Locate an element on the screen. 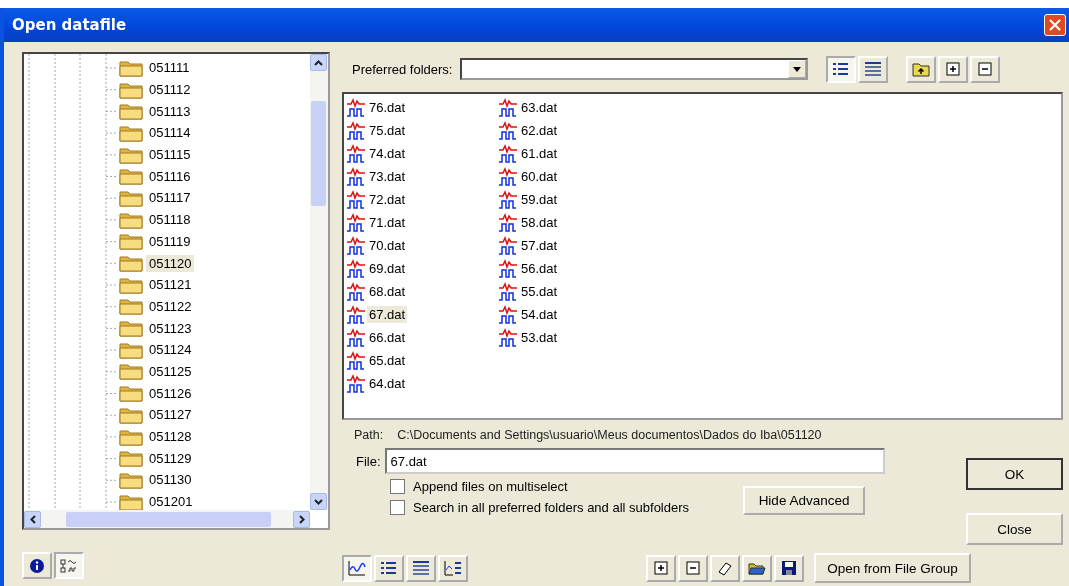 The height and width of the screenshot is (586, 1069). folder-item: 051126 is located at coordinates (170, 393).